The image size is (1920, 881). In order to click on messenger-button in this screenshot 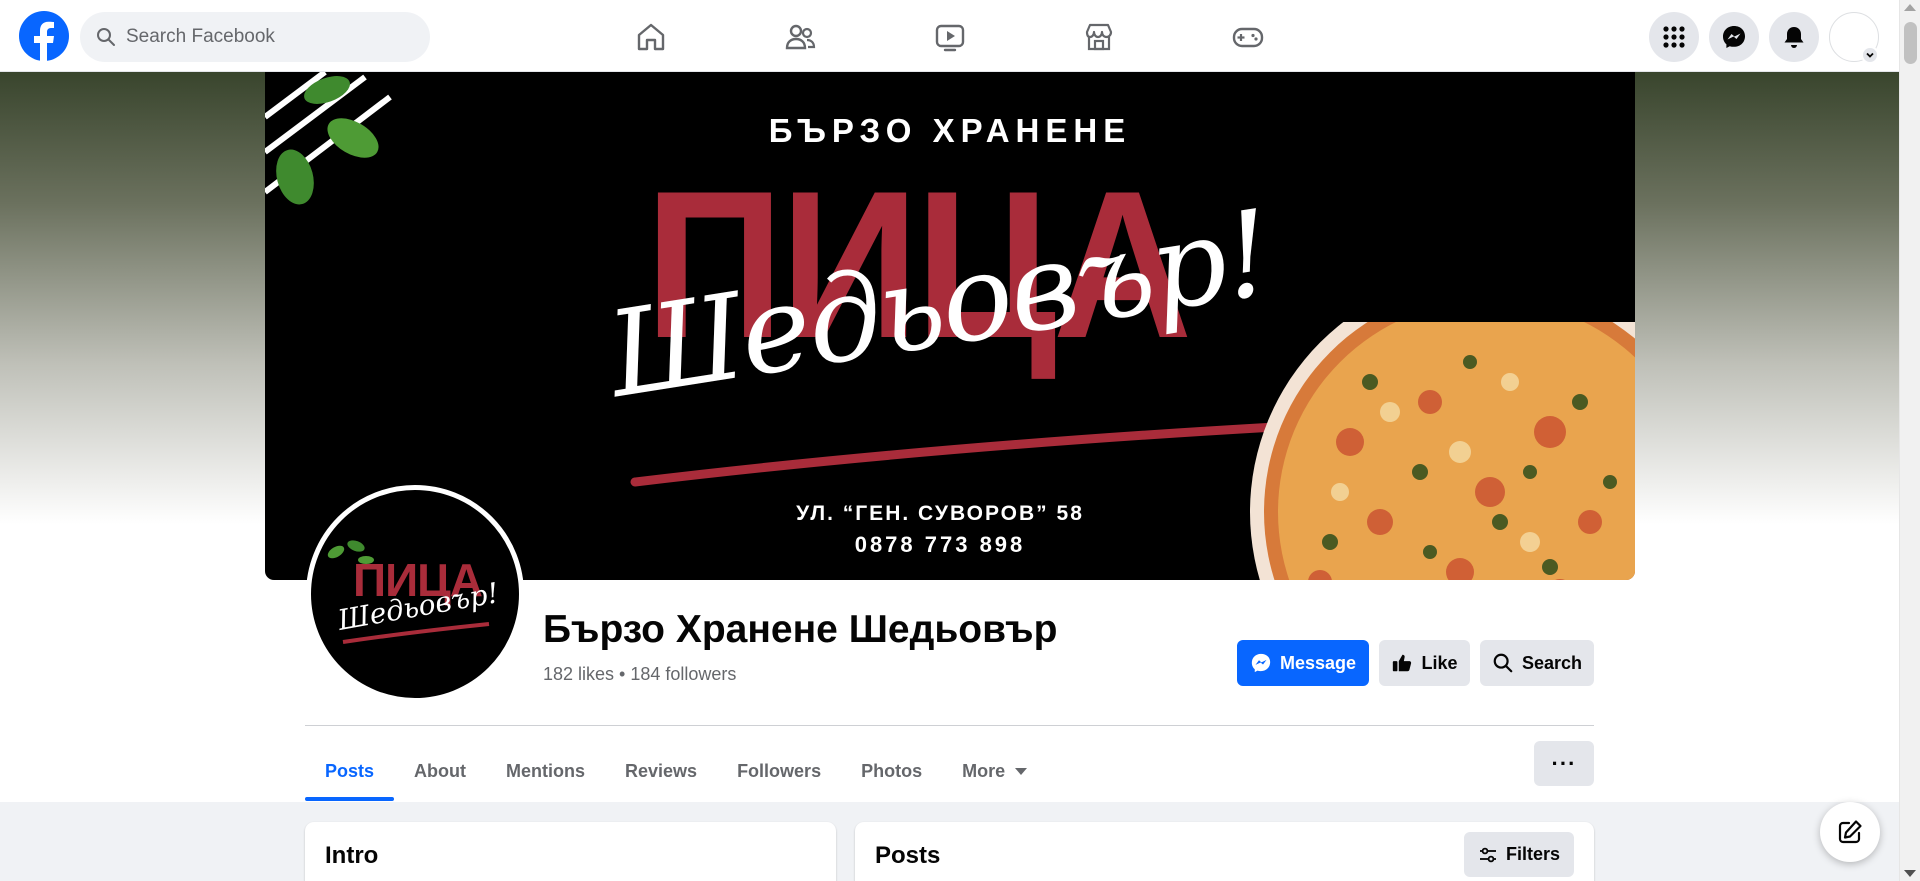, I will do `click(1734, 37)`.